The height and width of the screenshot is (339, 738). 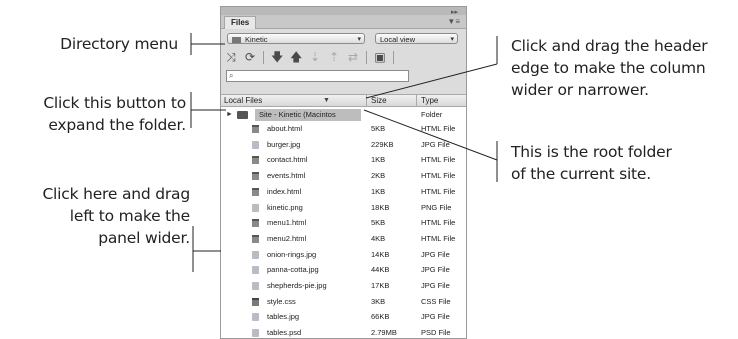 What do you see at coordinates (343, 115) in the screenshot?
I see `root-folder-row: ► Site - Kinetic (Macintos Folder` at bounding box center [343, 115].